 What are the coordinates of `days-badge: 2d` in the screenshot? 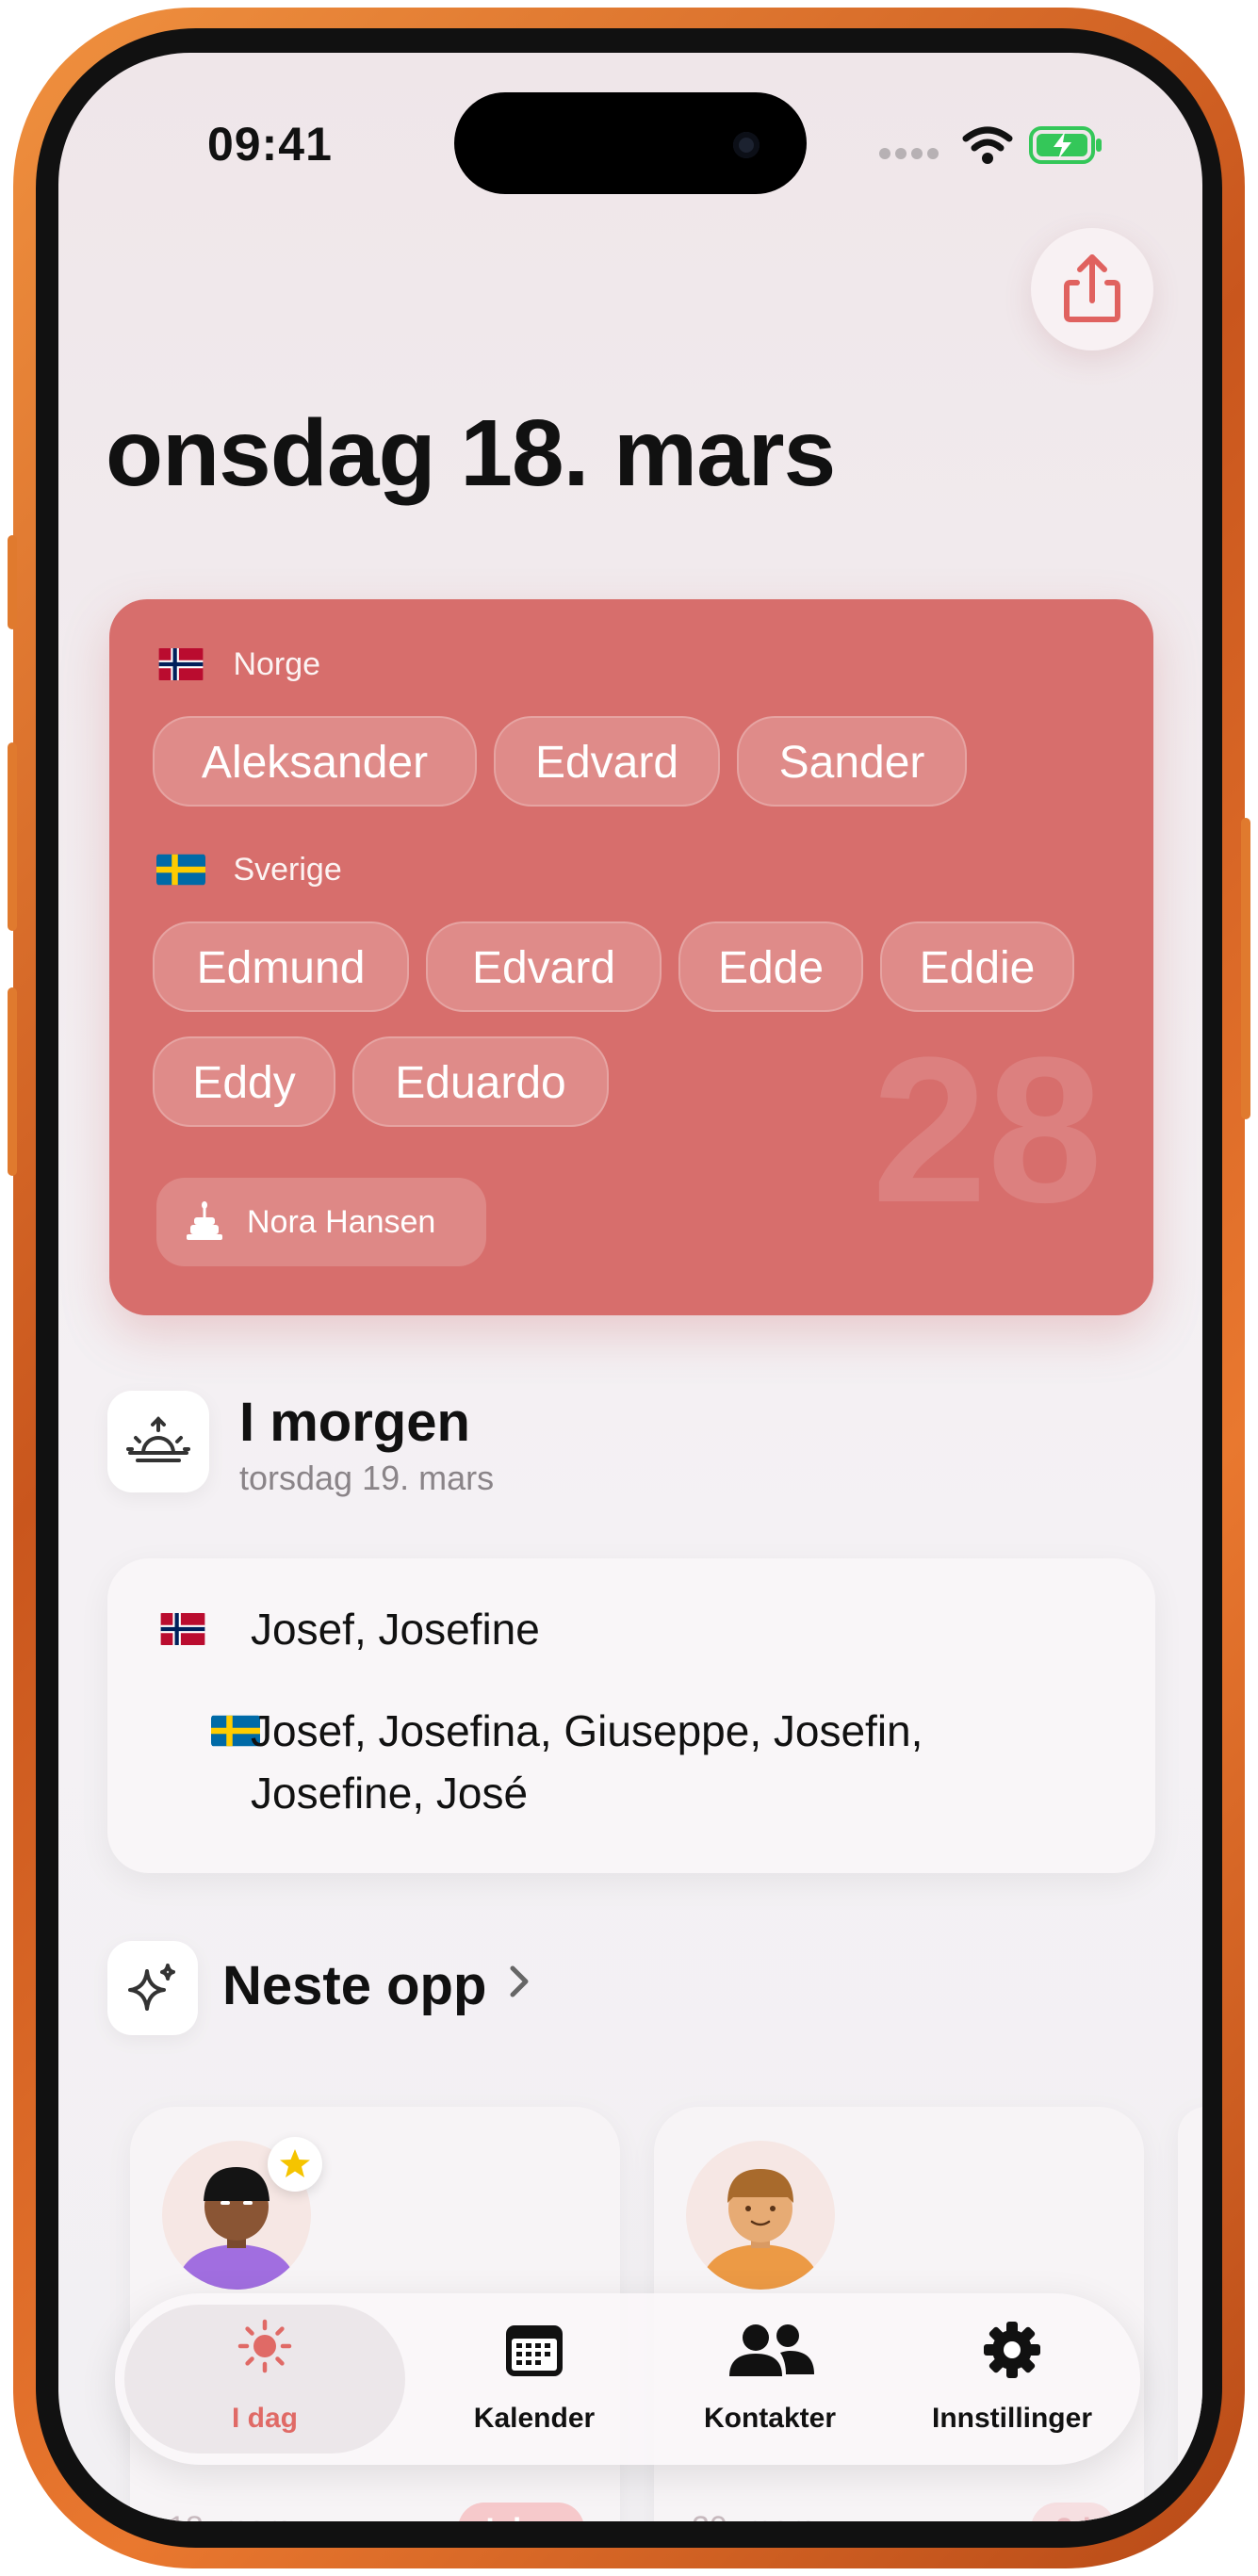 It's located at (1073, 2512).